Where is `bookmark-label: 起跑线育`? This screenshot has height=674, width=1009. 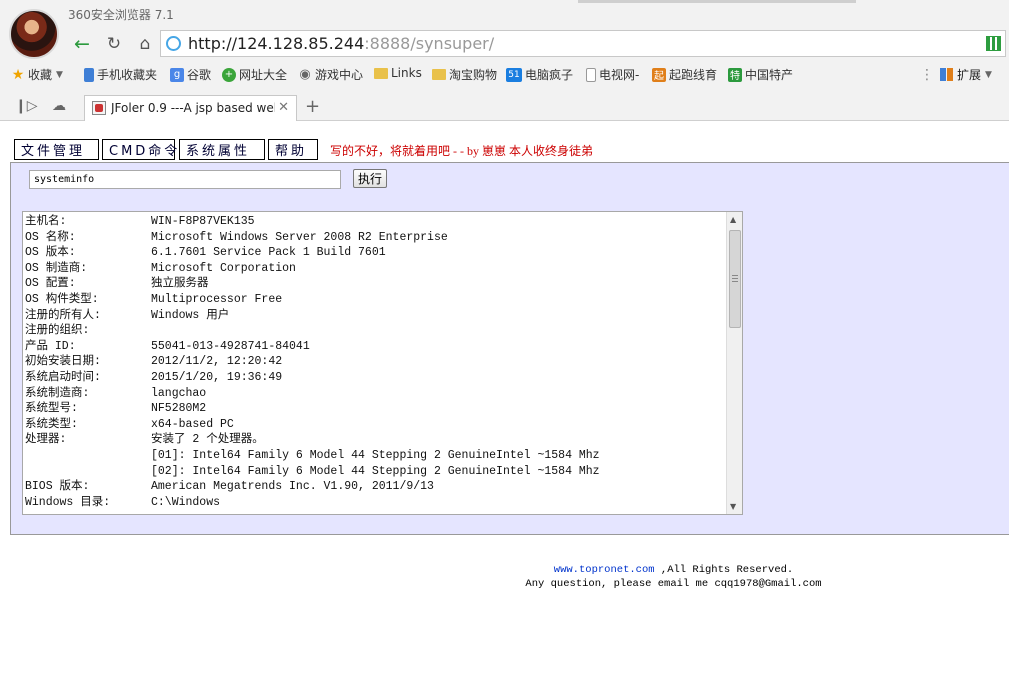 bookmark-label: 起跑线育 is located at coordinates (693, 75).